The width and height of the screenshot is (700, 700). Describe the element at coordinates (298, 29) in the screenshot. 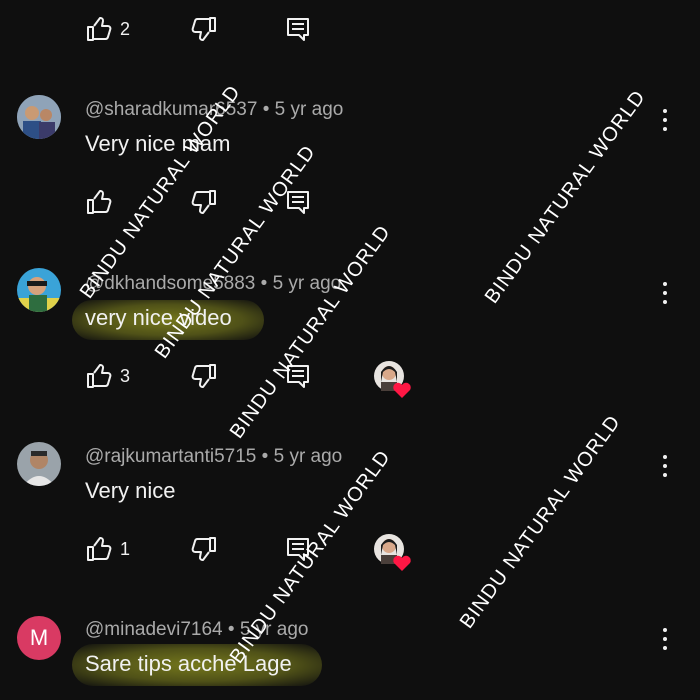

I see `reply-icon` at that location.